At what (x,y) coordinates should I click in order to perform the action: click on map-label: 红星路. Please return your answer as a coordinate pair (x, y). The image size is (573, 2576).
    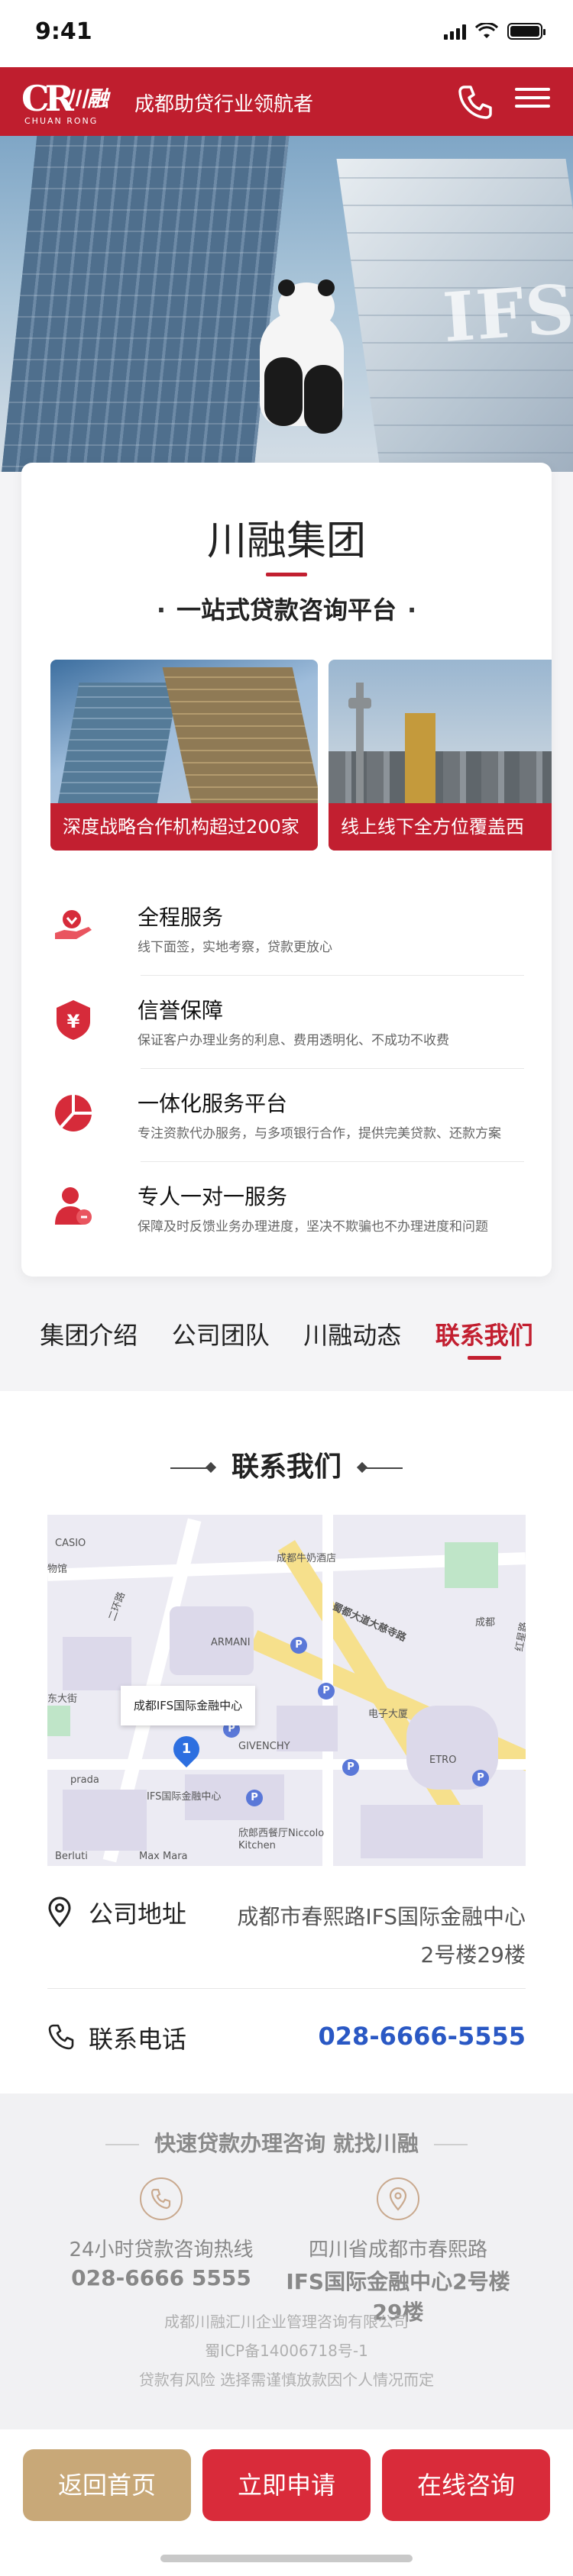
    Looking at the image, I should click on (519, 1637).